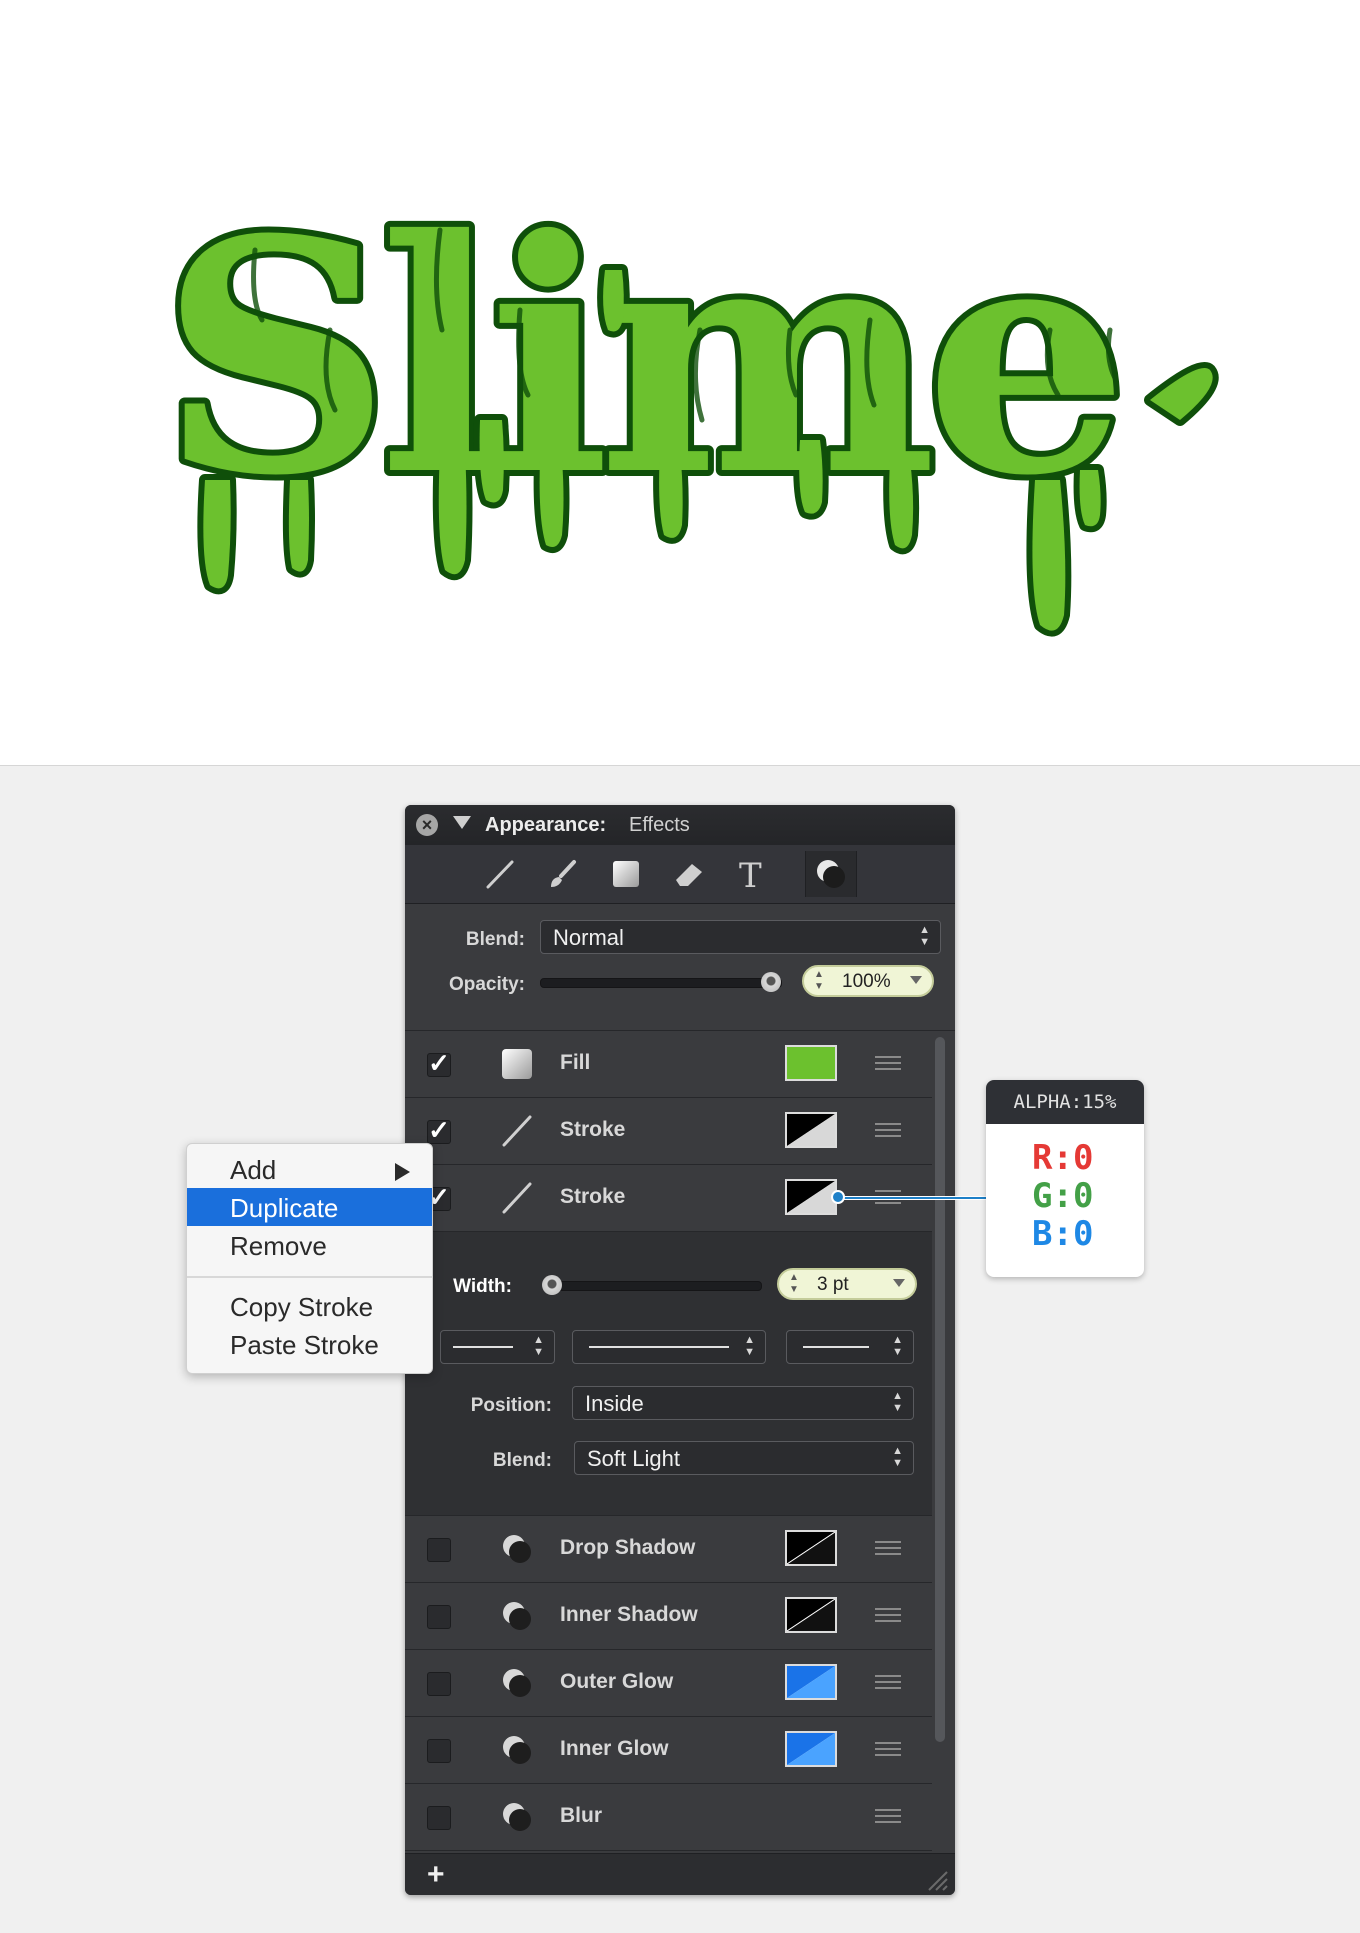 The height and width of the screenshot is (1933, 1360). I want to click on opacity-stepper: ▲ ▼ 100%, so click(868, 981).